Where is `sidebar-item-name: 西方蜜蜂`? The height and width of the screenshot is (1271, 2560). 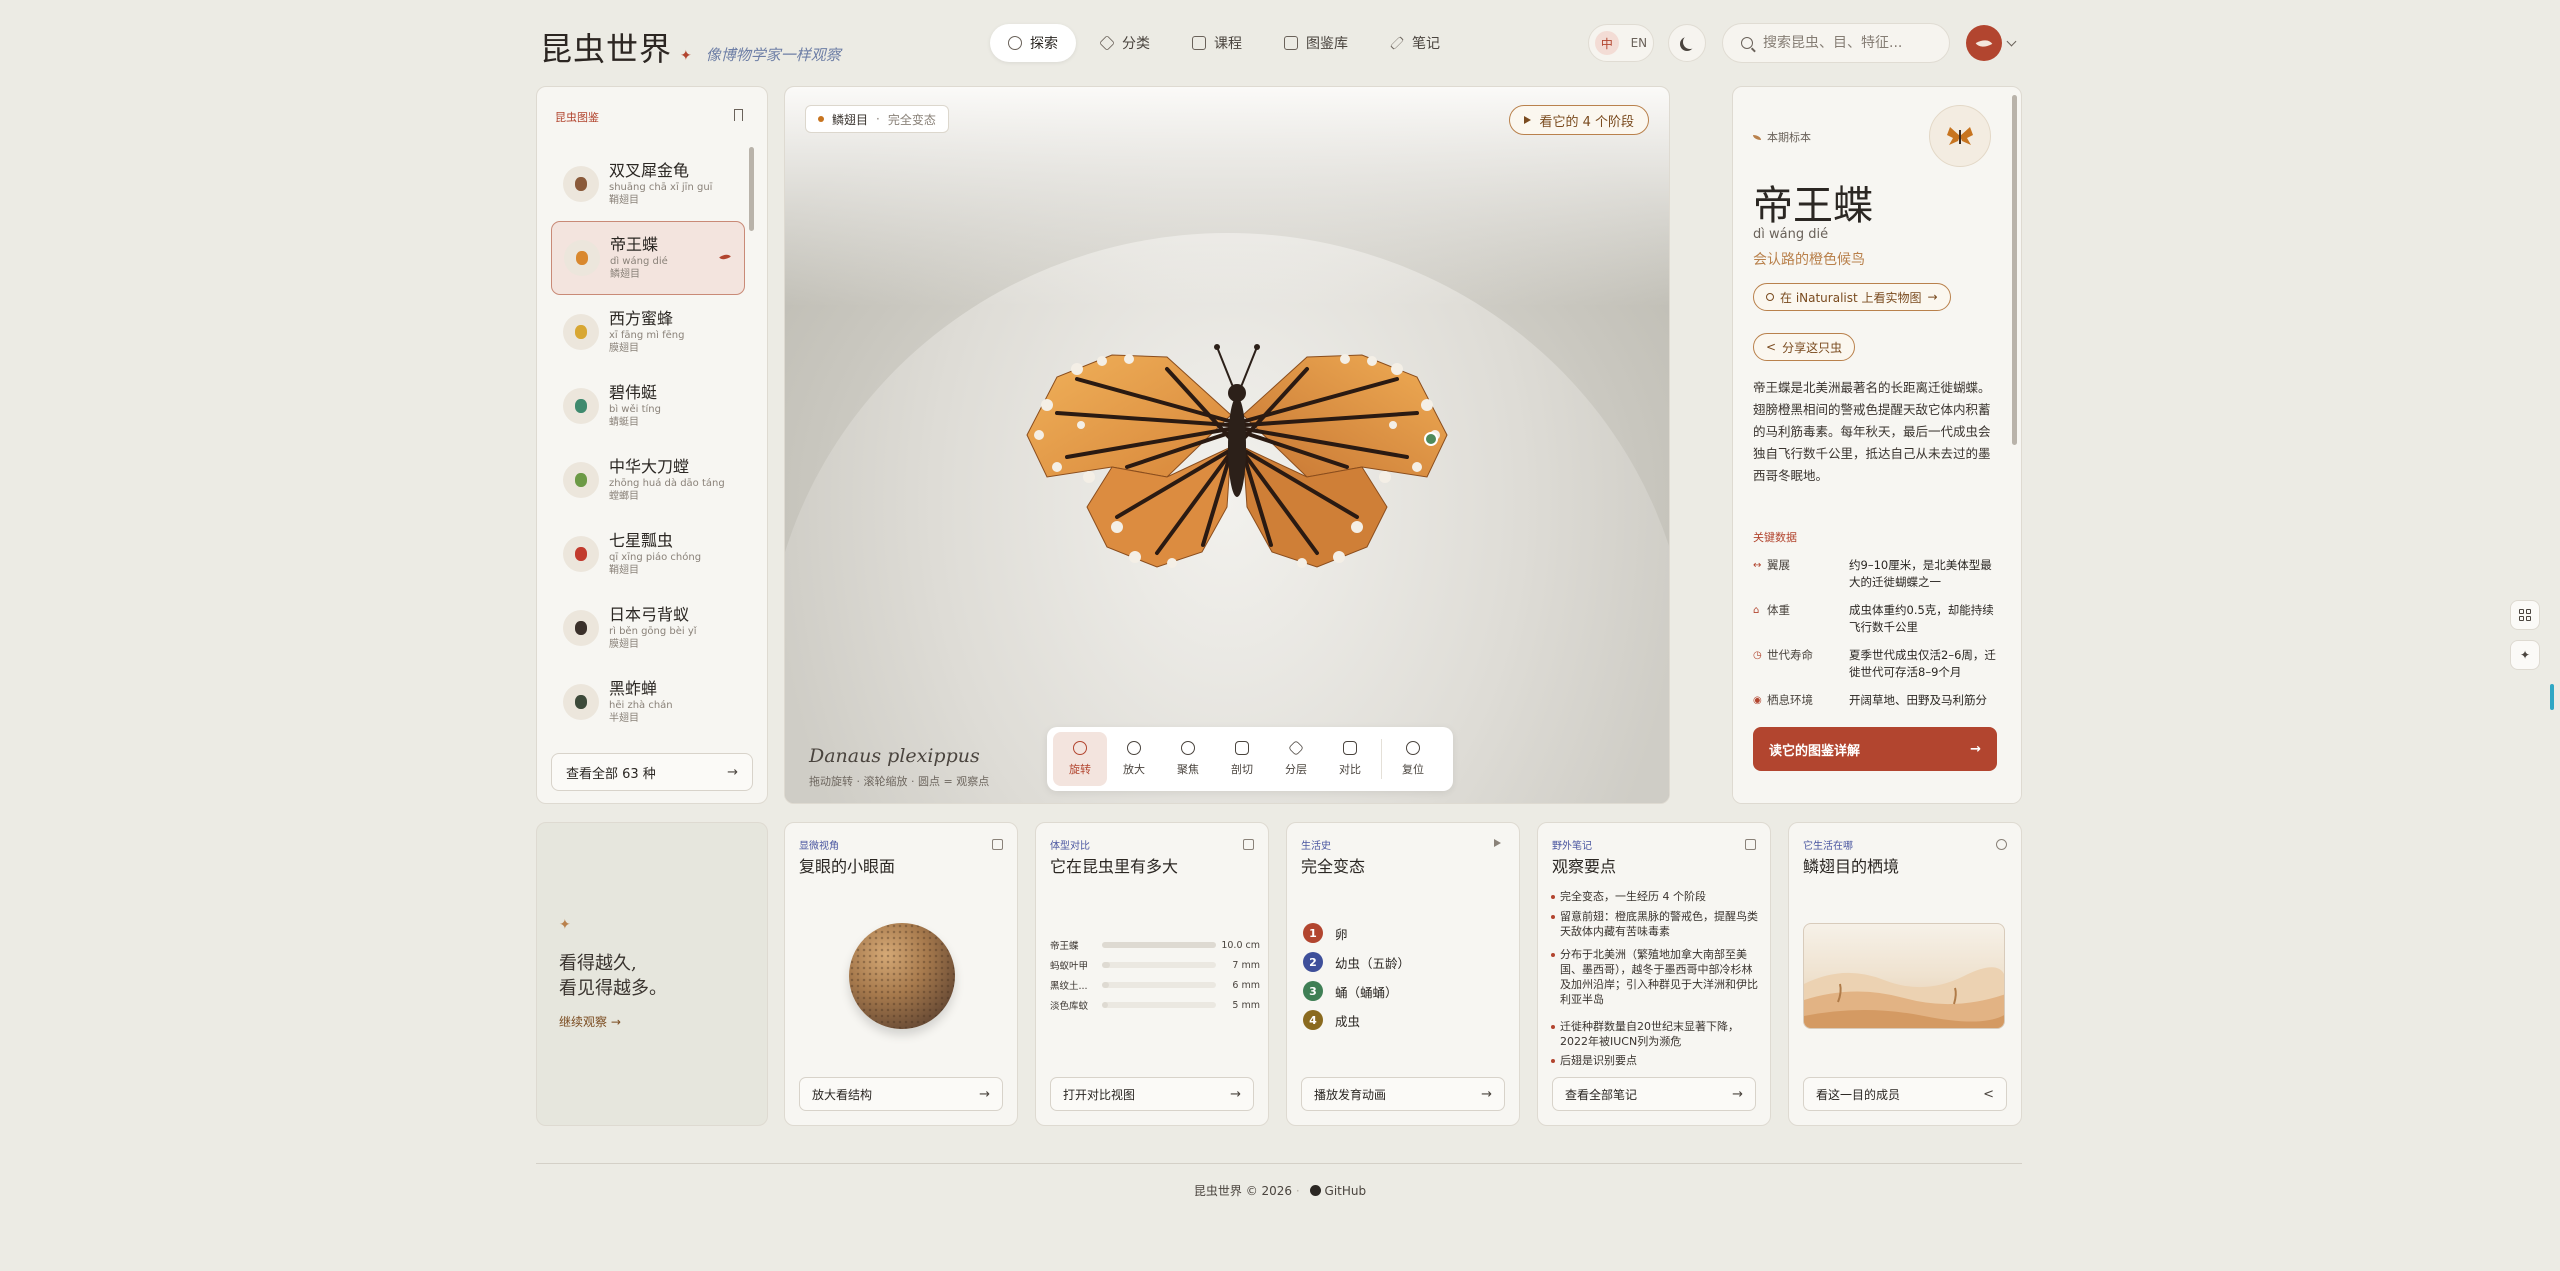
sidebar-item-name: 西方蜜蜂 is located at coordinates (641, 318).